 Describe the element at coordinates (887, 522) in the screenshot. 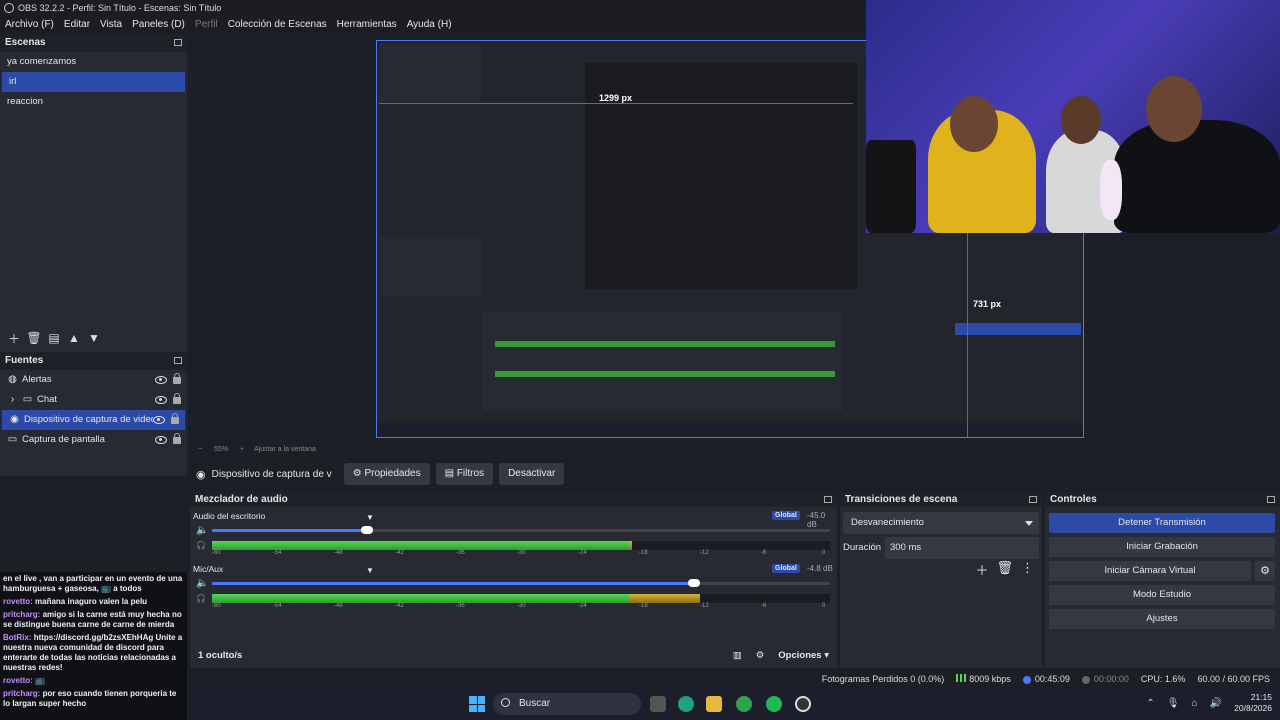

I see `transition-value: Desvanecimiento` at that location.